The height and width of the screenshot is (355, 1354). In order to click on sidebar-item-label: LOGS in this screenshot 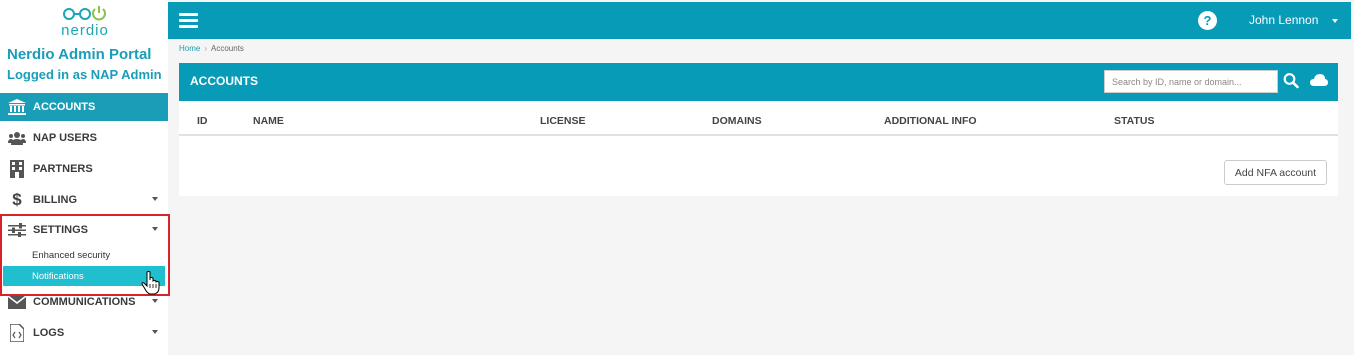, I will do `click(49, 333)`.